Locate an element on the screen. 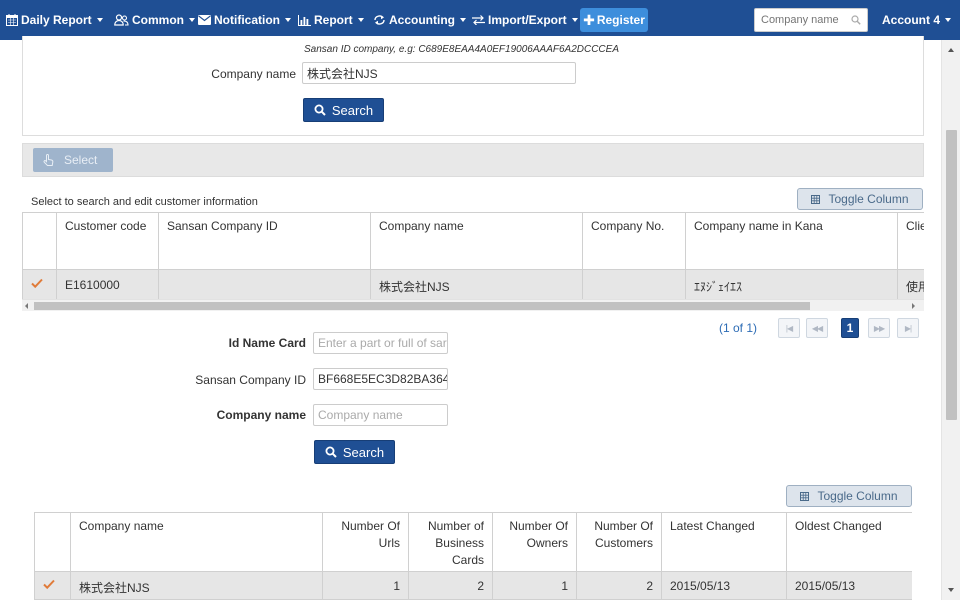 Image resolution: width=960 pixels, height=600 pixels. sansan-company-id-field is located at coordinates (380, 379).